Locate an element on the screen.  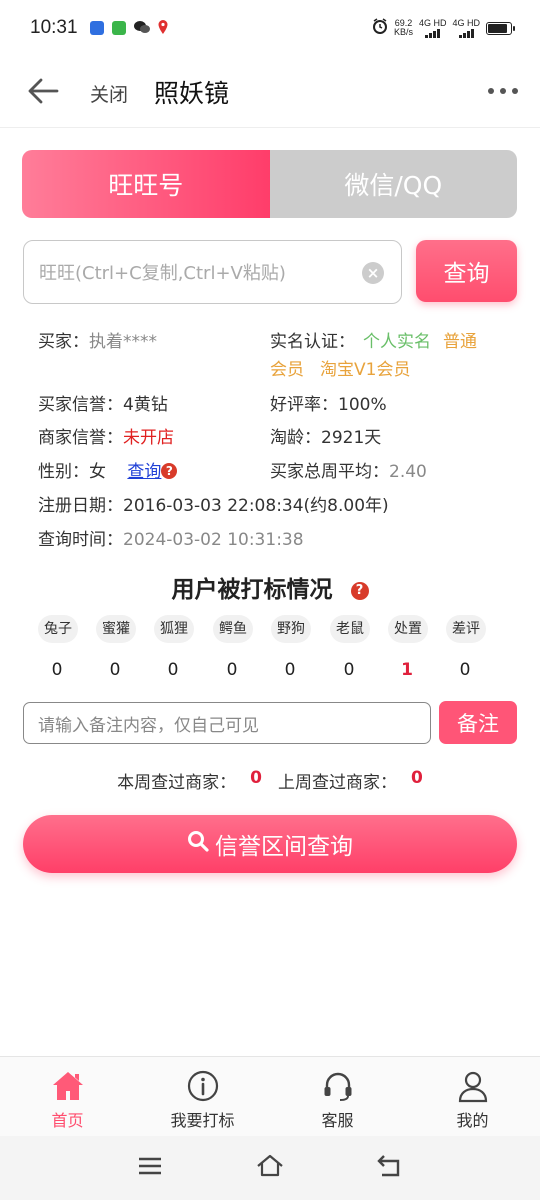
member-level-1: 普通 is located at coordinates (460, 342).